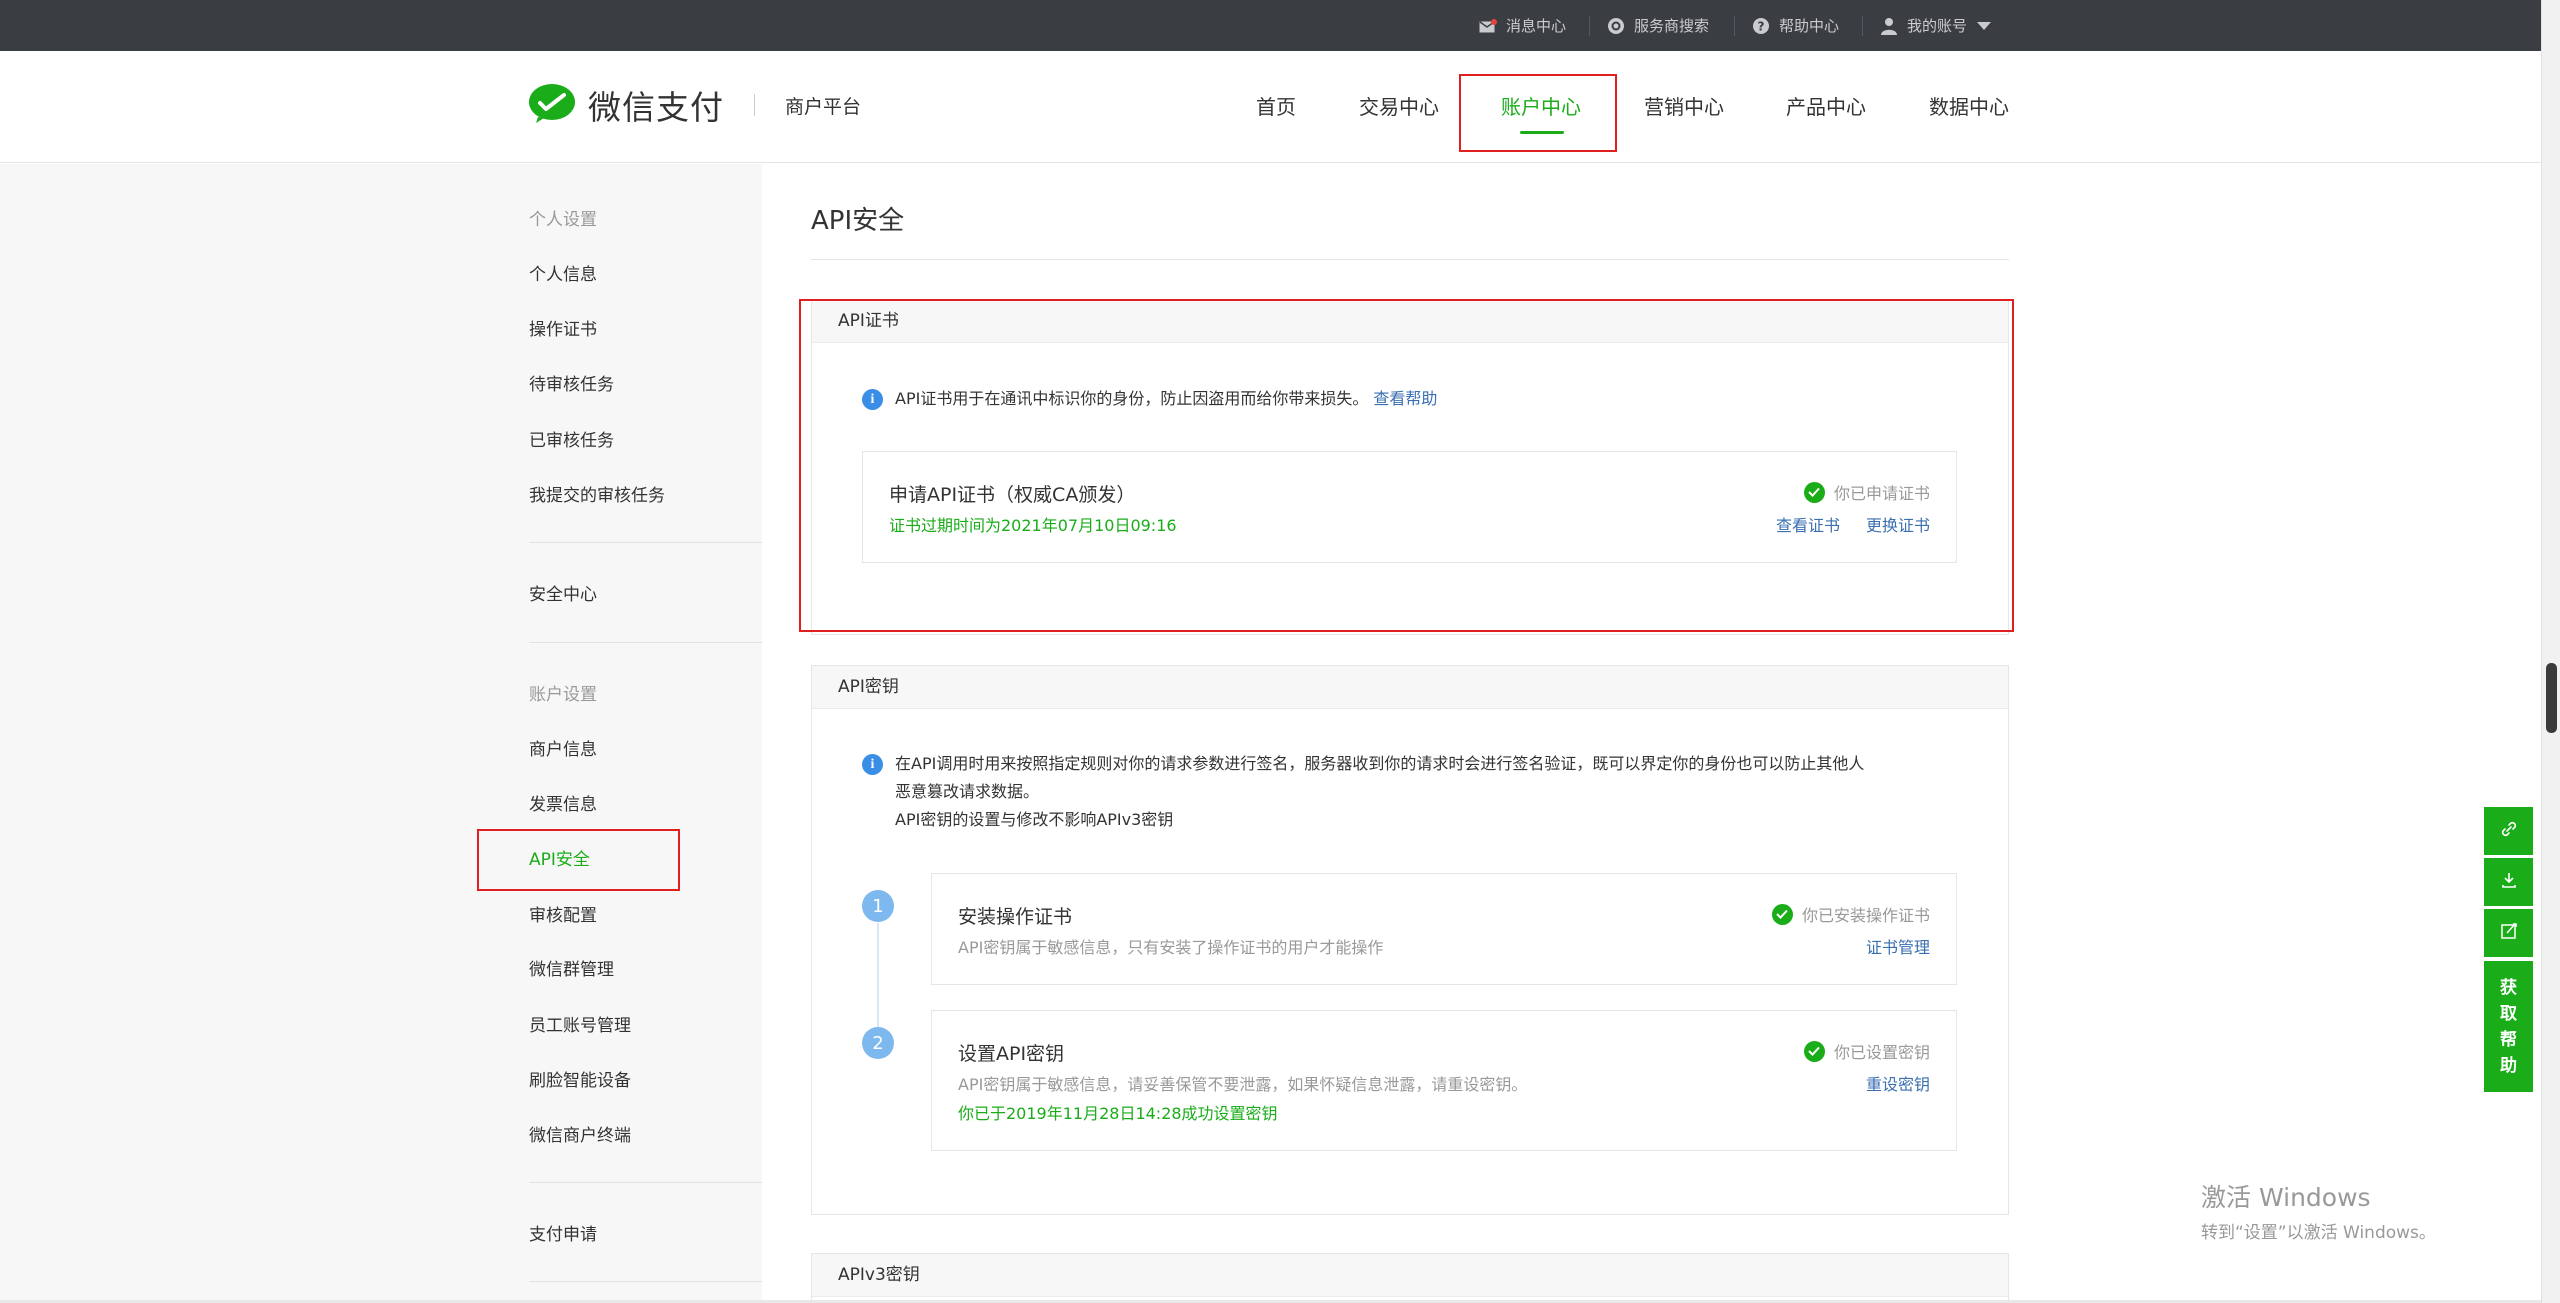  Describe the element at coordinates (1171, 947) in the screenshot. I see `step-1-desc: API密钥属于敏感信息，只有安装了操作证书的用户才能操作` at that location.